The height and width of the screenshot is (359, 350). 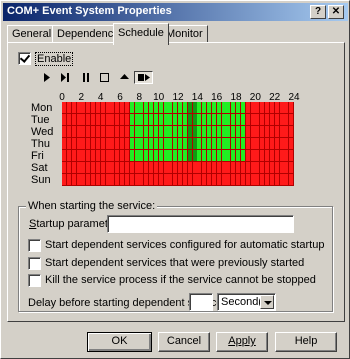 What do you see at coordinates (104, 77) in the screenshot?
I see `stop-button` at bounding box center [104, 77].